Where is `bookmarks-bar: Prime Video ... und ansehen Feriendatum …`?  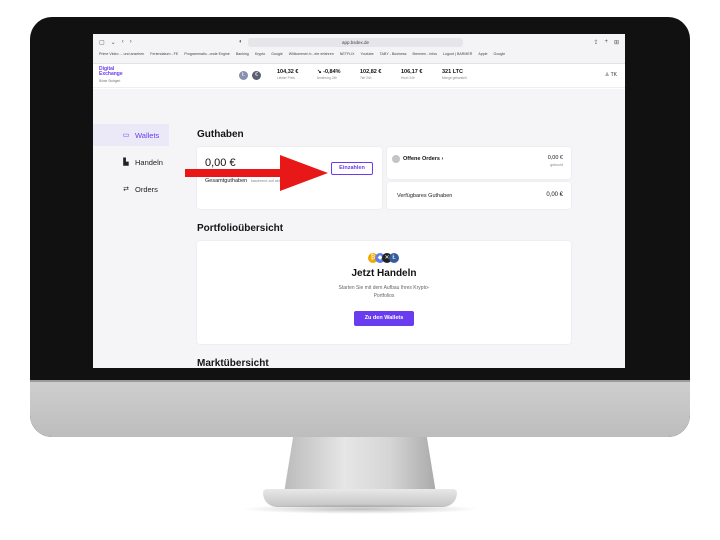
bookmarks-bar: Prime Video ... und ansehen Feriendatum … is located at coordinates (359, 54).